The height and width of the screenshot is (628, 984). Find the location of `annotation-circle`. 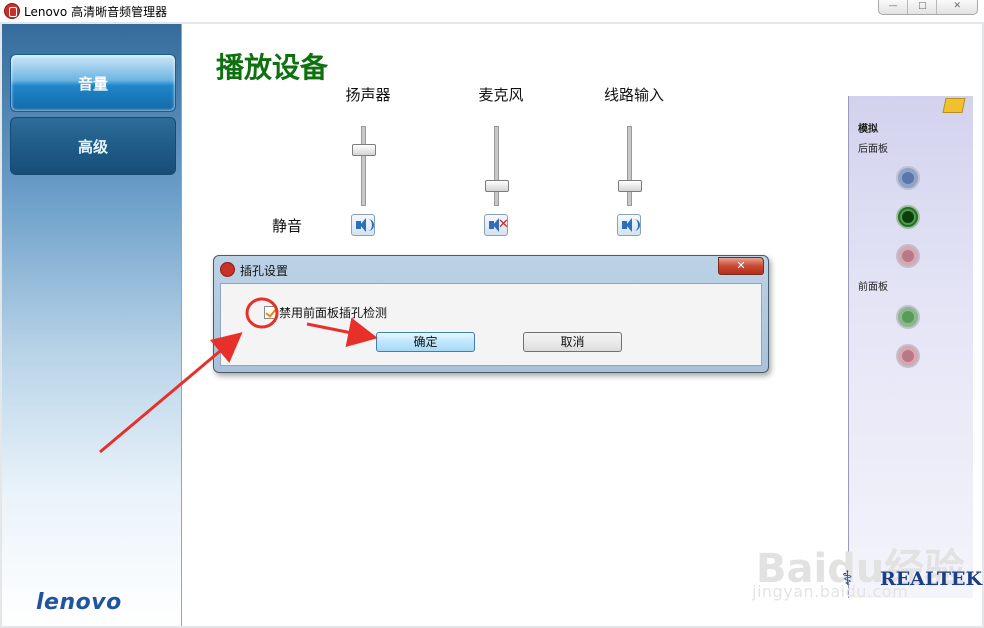

annotation-circle is located at coordinates (262, 313).